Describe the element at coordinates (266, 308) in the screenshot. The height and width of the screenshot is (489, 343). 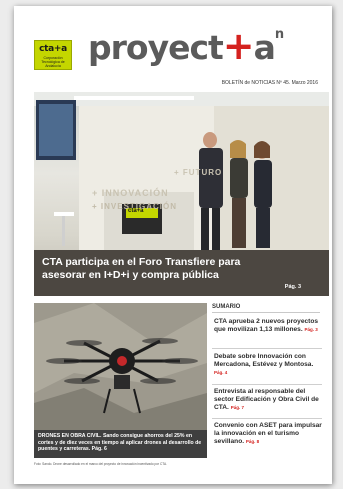
I see `sumario-heading: SUMARIO` at that location.